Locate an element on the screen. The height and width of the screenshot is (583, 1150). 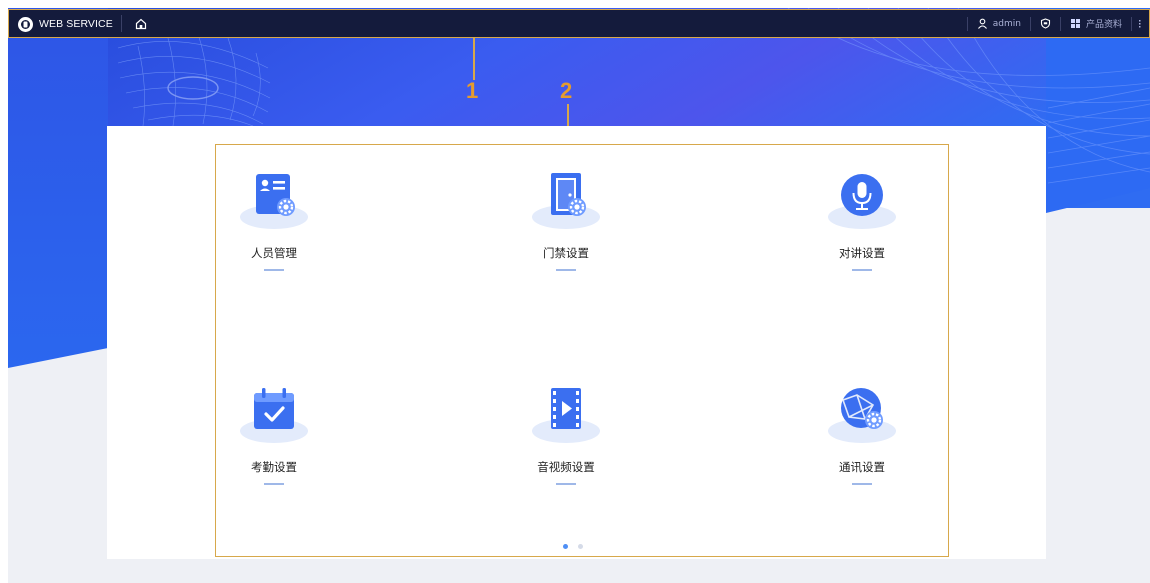
menu-tile-access-control: 门禁设置 is located at coordinates (566, 236).